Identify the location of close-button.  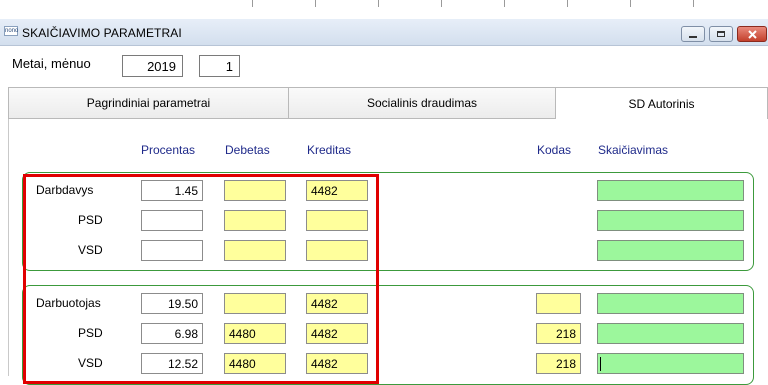
(752, 34).